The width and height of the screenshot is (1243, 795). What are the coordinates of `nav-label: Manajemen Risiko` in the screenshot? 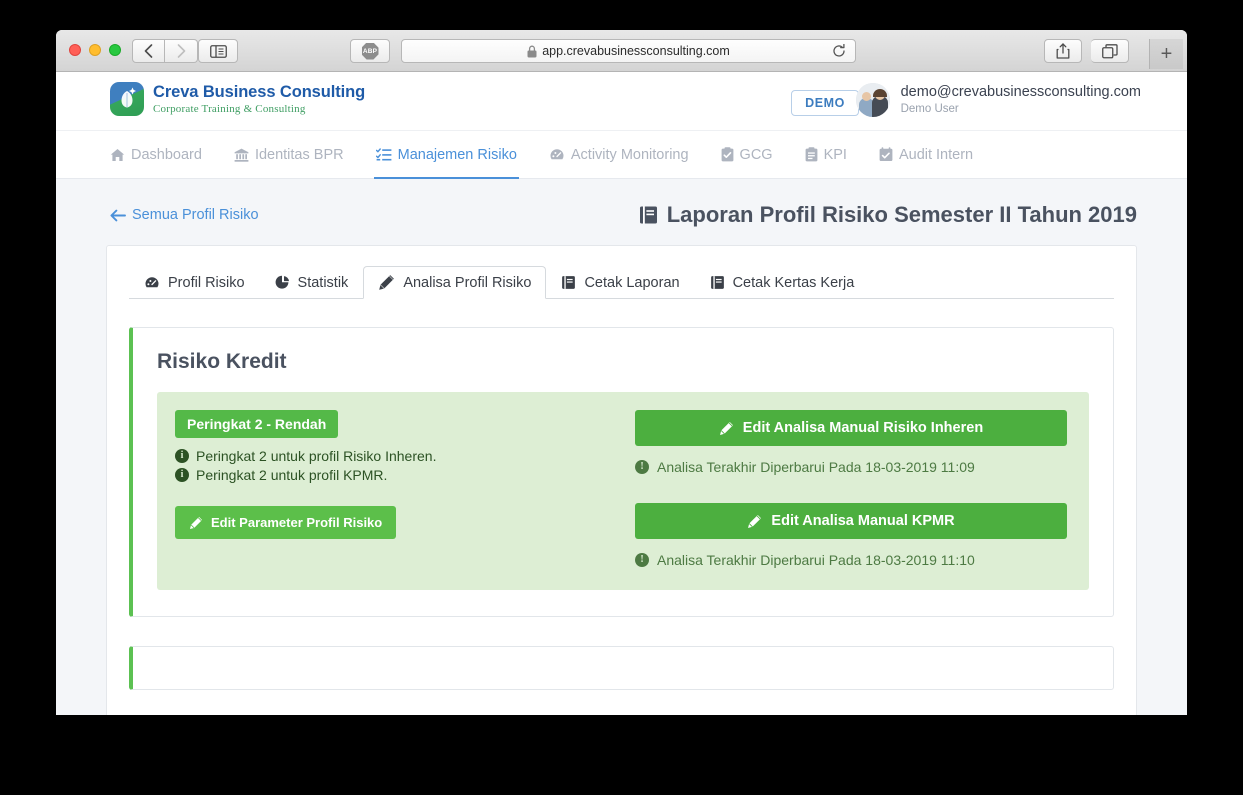 It's located at (457, 154).